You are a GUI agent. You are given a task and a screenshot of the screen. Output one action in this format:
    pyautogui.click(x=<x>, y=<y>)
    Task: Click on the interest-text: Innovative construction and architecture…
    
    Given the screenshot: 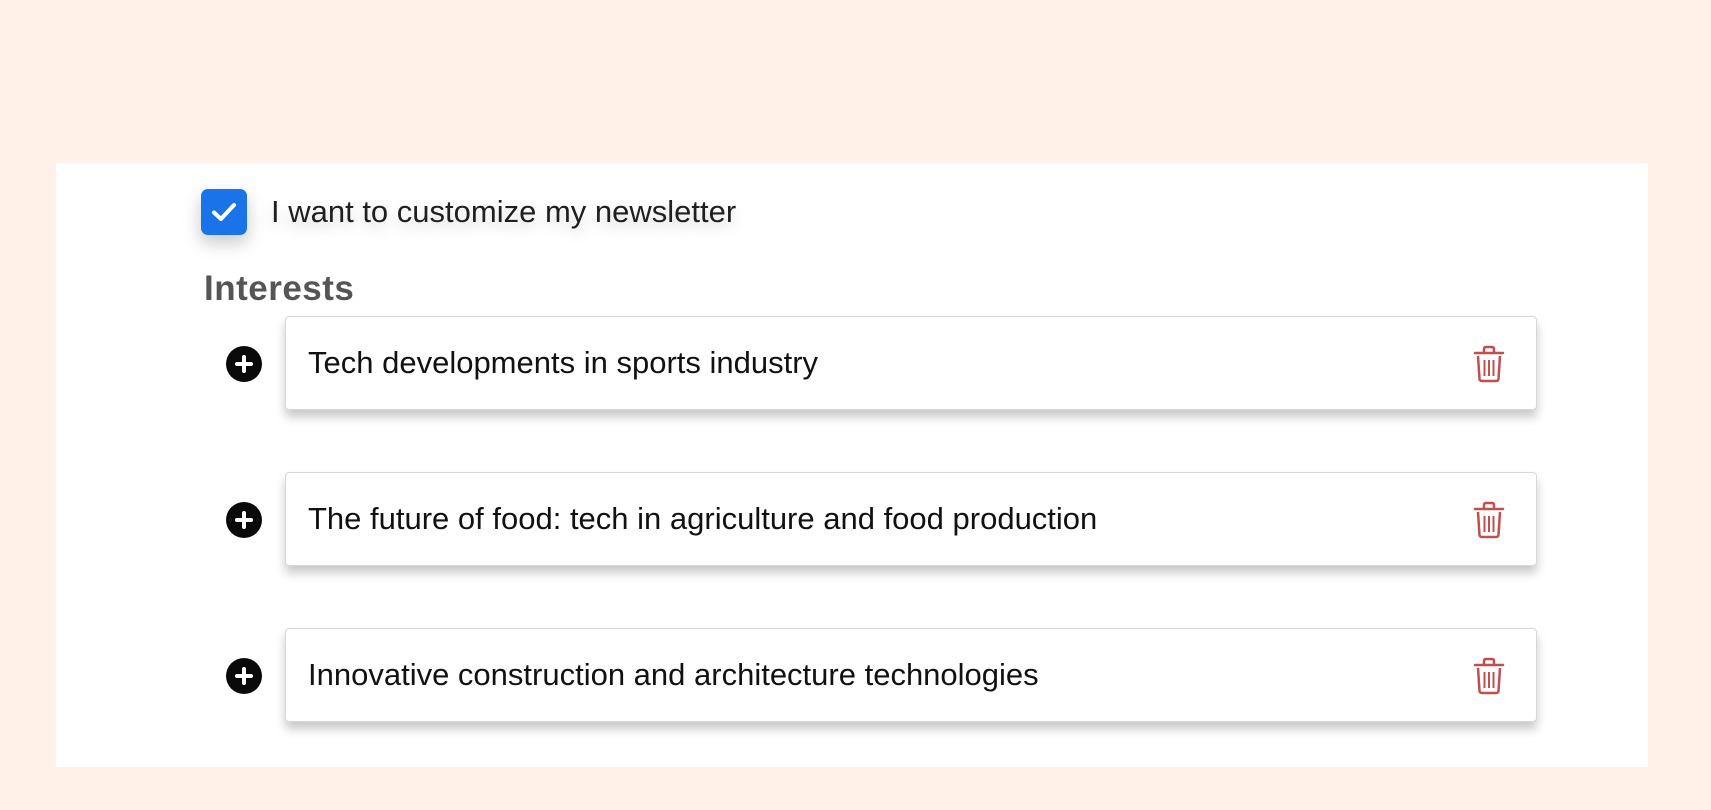 What is the action you would take?
    pyautogui.click(x=673, y=675)
    